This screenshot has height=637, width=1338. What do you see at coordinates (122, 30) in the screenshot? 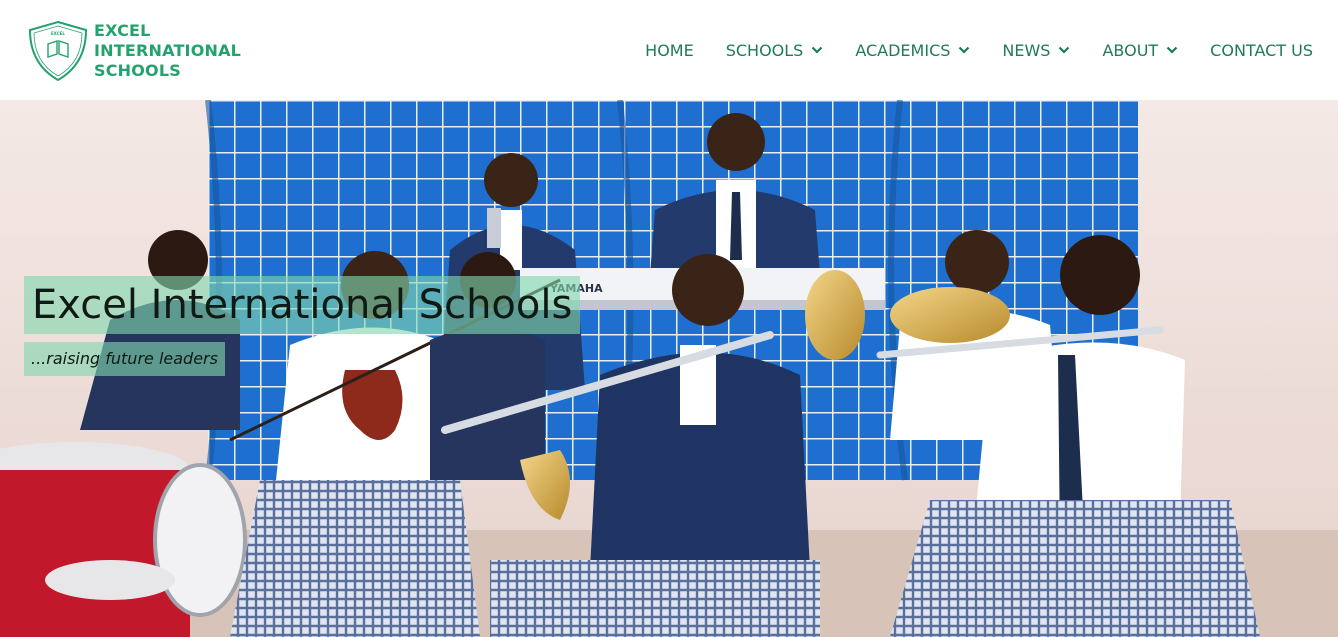
I see `logo-line-1: EXCEL` at bounding box center [122, 30].